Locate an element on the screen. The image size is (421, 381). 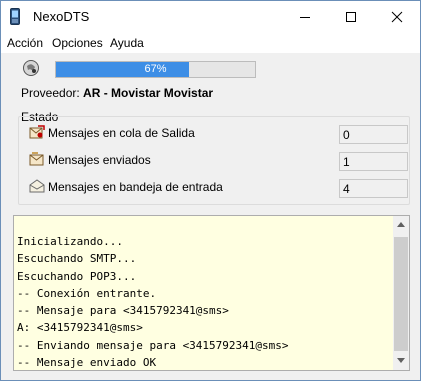
close-button is located at coordinates (397, 17).